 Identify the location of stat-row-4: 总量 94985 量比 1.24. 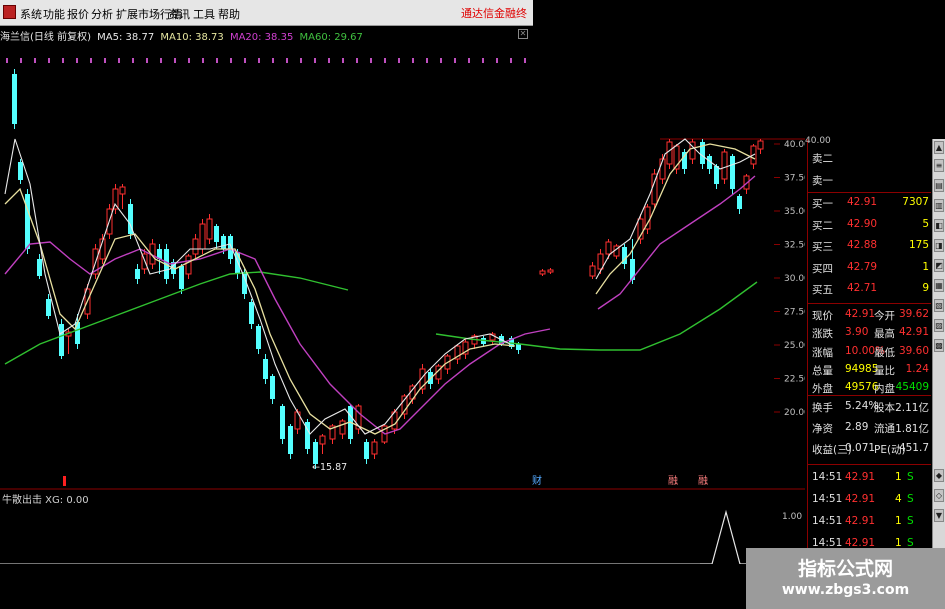
(869, 370).